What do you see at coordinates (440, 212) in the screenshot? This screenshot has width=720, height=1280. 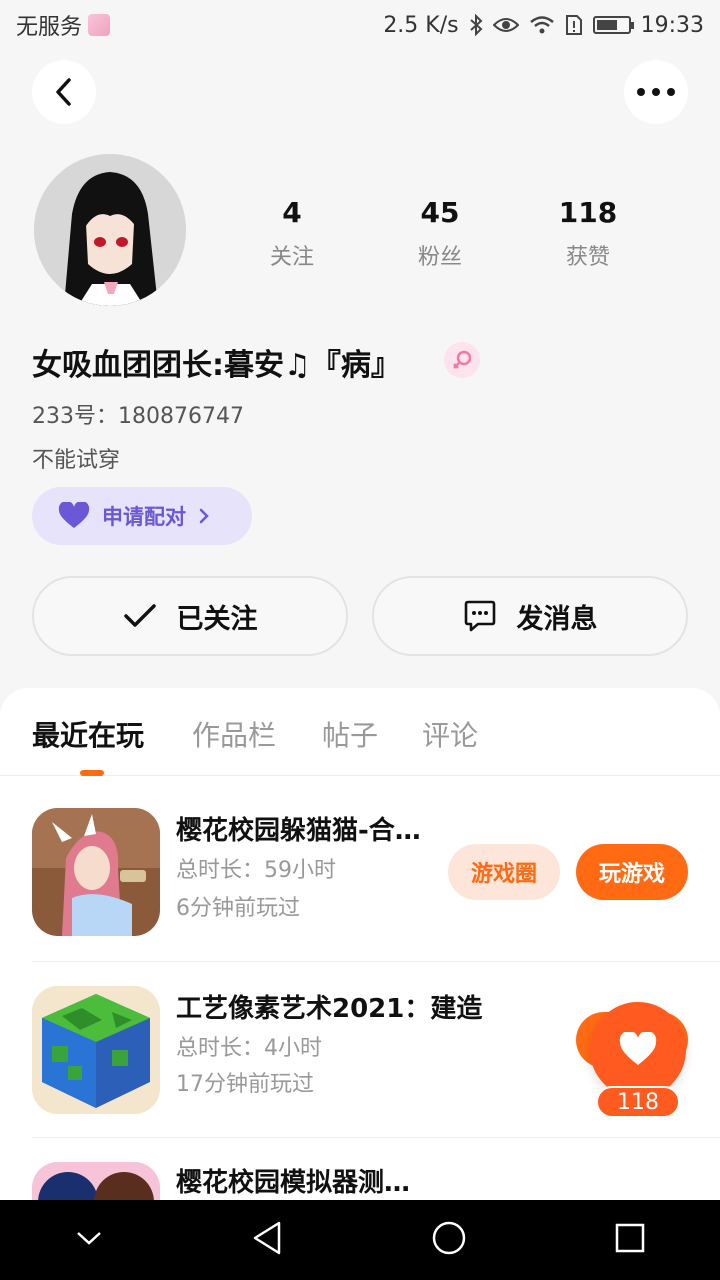 I see `followers-count: 45` at bounding box center [440, 212].